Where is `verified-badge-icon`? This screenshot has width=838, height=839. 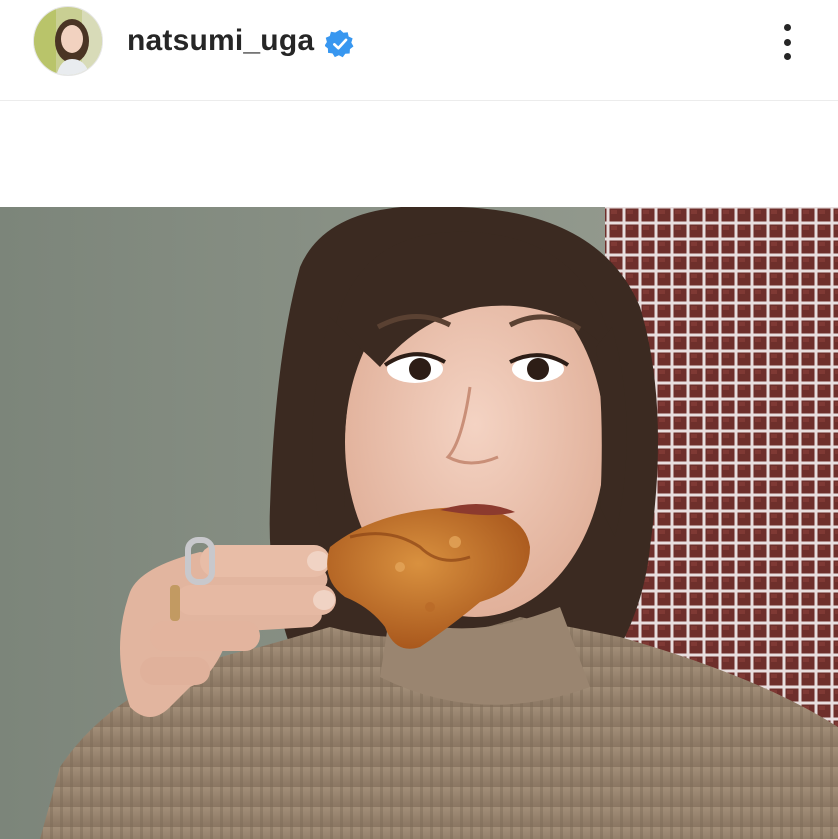 verified-badge-icon is located at coordinates (339, 43).